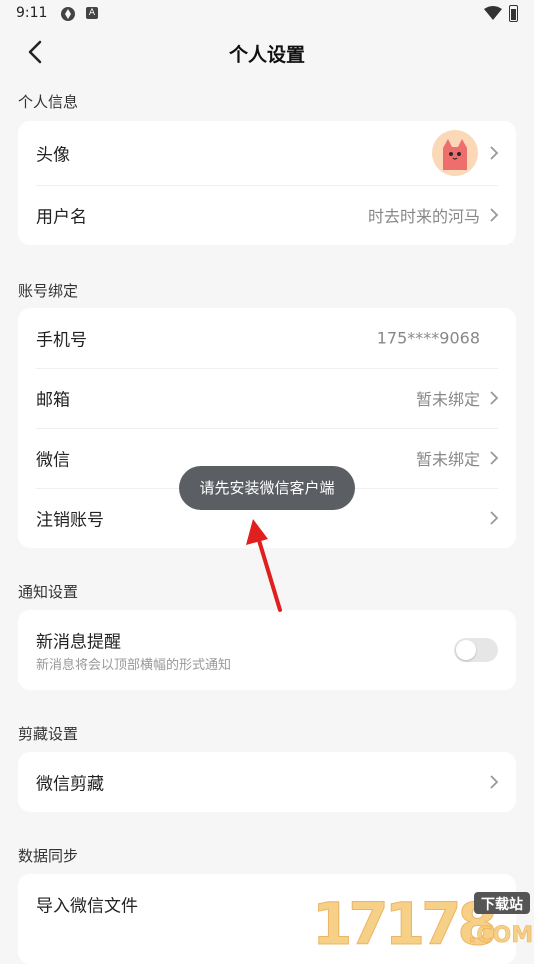 Image resolution: width=534 pixels, height=964 pixels. What do you see at coordinates (500, 935) in the screenshot?
I see `svg-text: .COM` at bounding box center [500, 935].